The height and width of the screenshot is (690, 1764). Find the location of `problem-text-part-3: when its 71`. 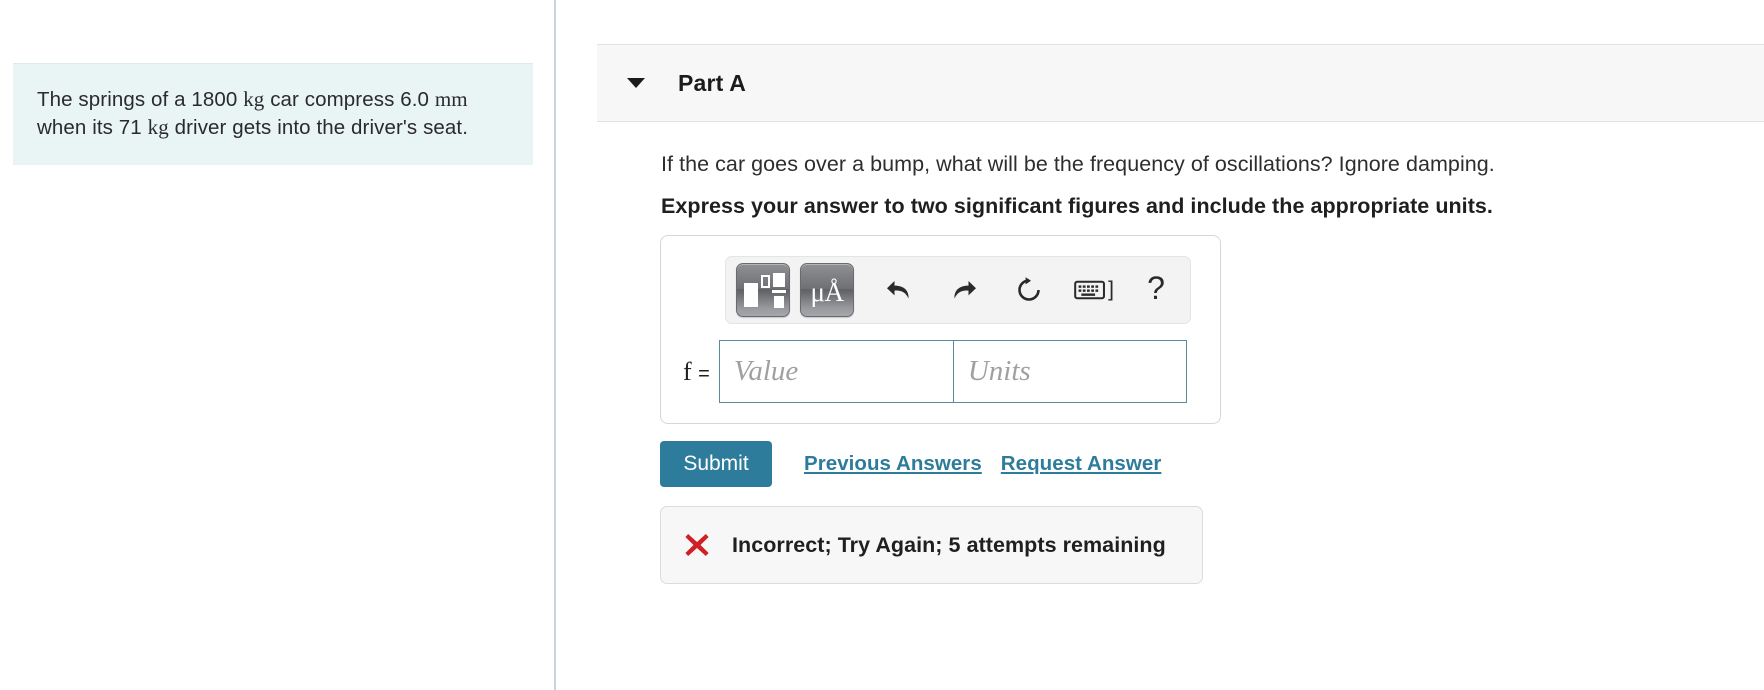

problem-text-part-3: when its 71 is located at coordinates (92, 127).